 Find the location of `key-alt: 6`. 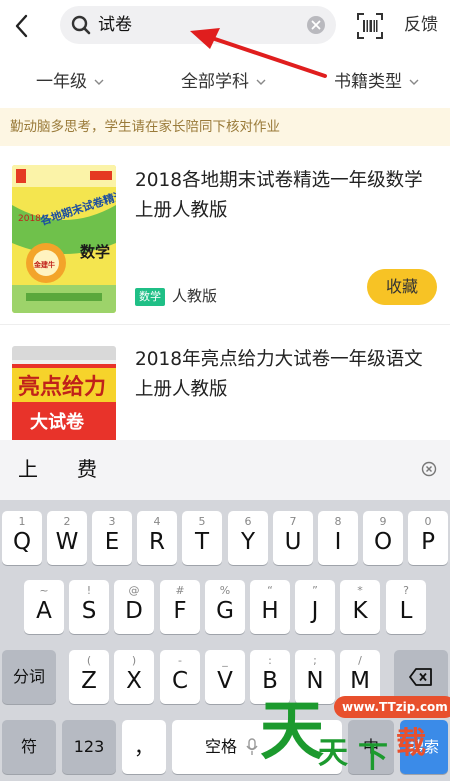

key-alt: 6 is located at coordinates (248, 521).